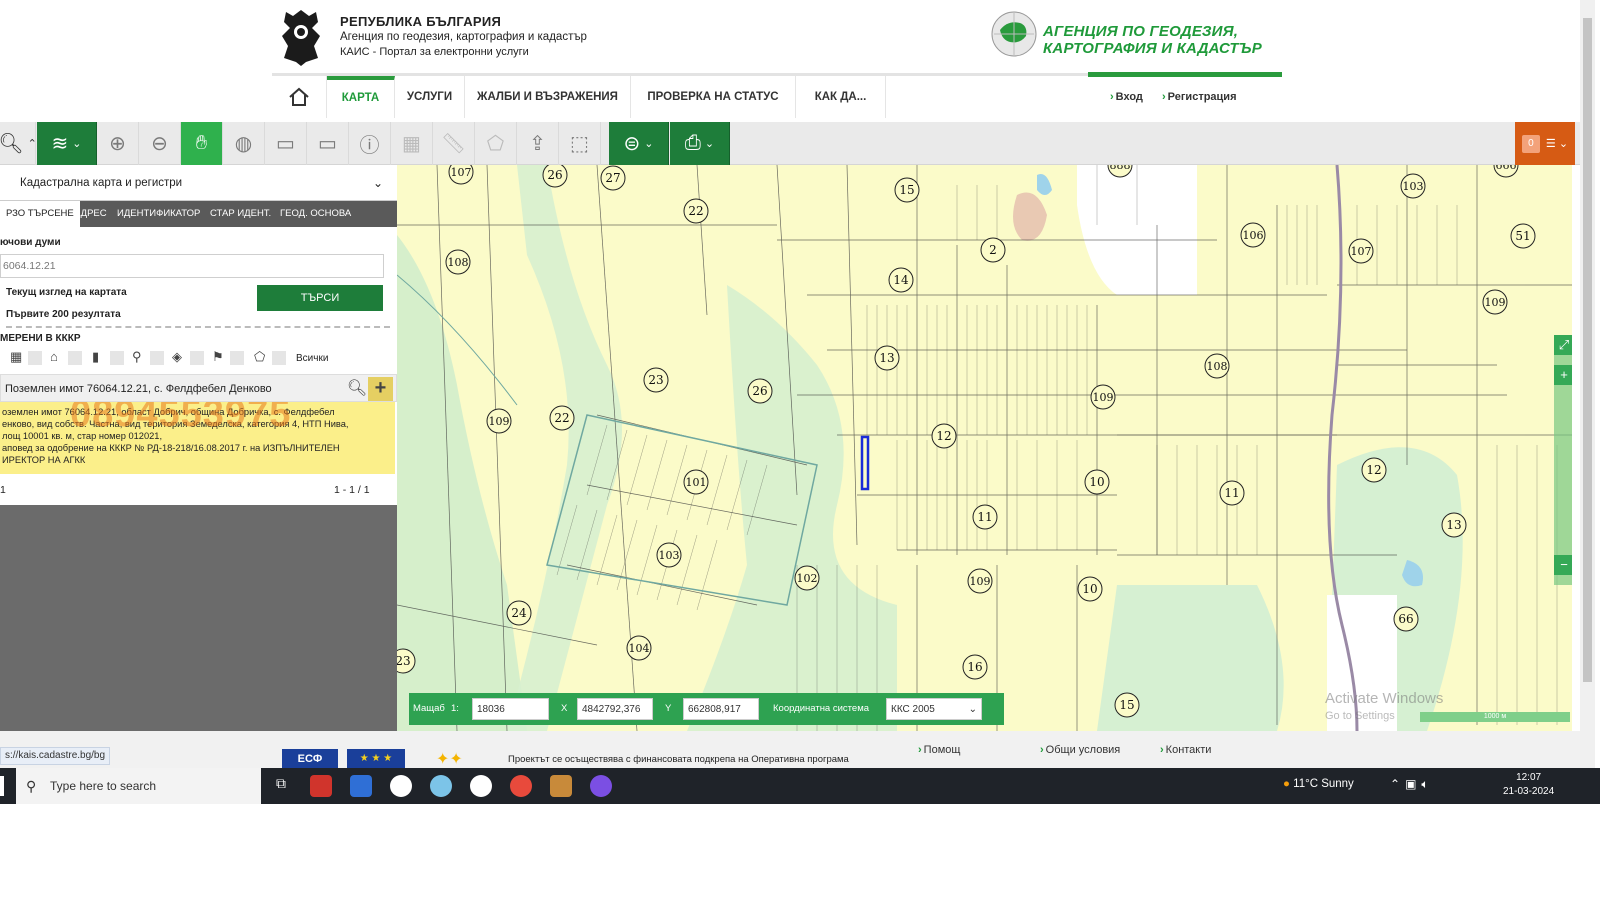 Image resolution: width=1600 pixels, height=900 pixels. What do you see at coordinates (412, 143) in the screenshot?
I see `table-button: ▦` at bounding box center [412, 143].